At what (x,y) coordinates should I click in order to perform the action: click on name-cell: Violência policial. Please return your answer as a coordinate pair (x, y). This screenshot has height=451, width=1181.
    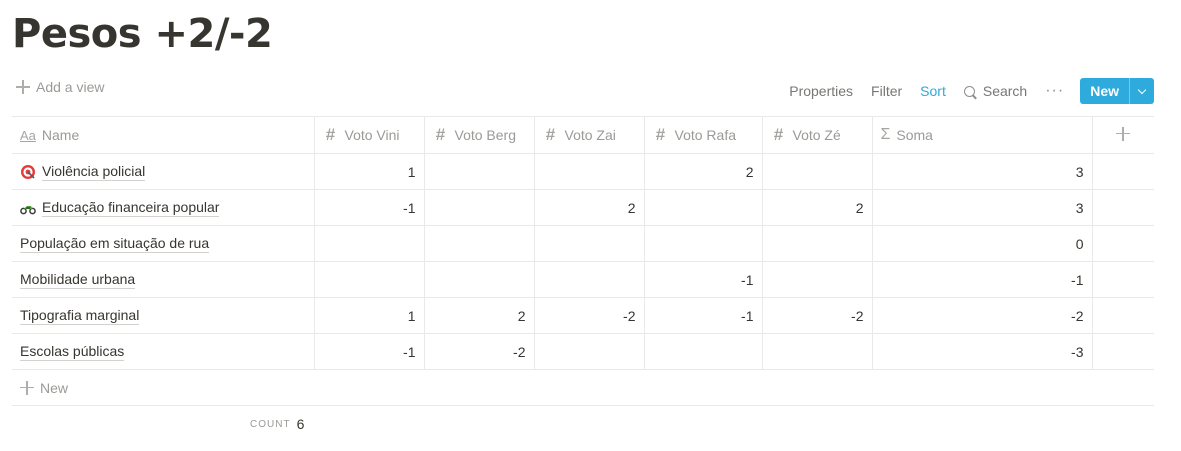
    Looking at the image, I should click on (163, 171).